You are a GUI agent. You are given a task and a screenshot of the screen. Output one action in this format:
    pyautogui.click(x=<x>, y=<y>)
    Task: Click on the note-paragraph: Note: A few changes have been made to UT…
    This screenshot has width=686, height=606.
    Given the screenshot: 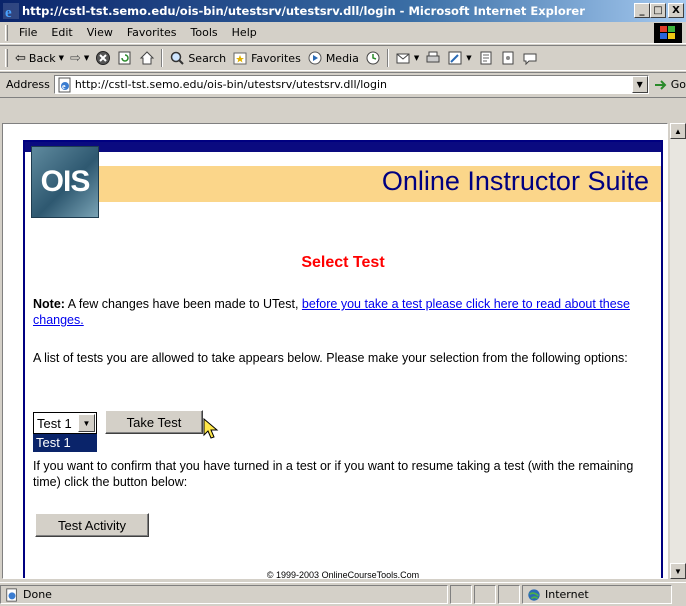 What is the action you would take?
    pyautogui.click(x=345, y=312)
    